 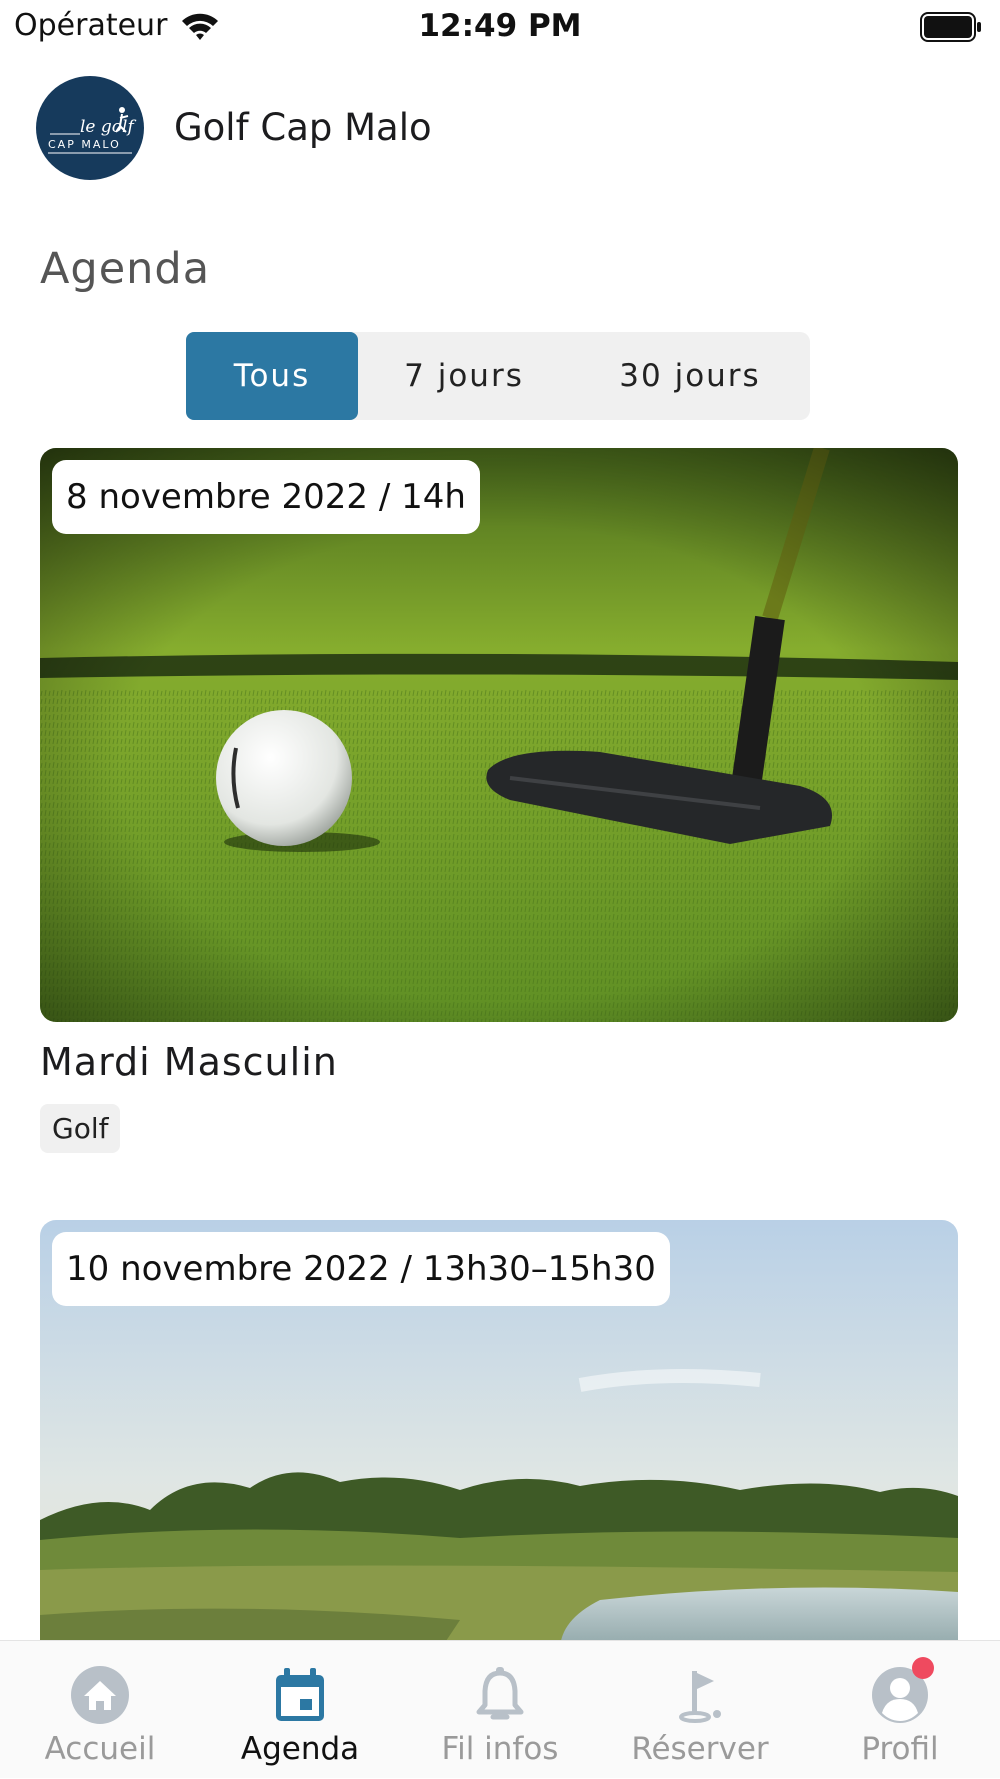 I want to click on notification-dot, so click(x=923, y=1668).